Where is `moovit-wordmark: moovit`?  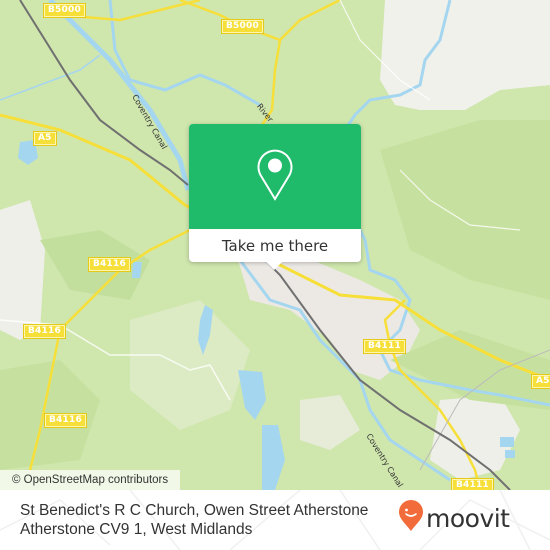
moovit-wordmark: moovit is located at coordinates (468, 518).